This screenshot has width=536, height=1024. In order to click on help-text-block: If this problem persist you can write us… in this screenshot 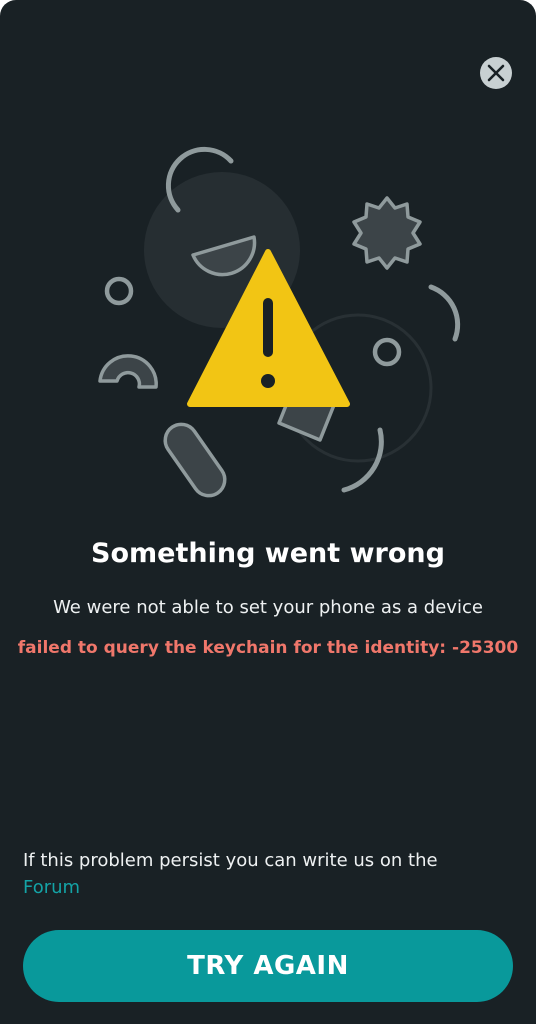, I will do `click(268, 874)`.